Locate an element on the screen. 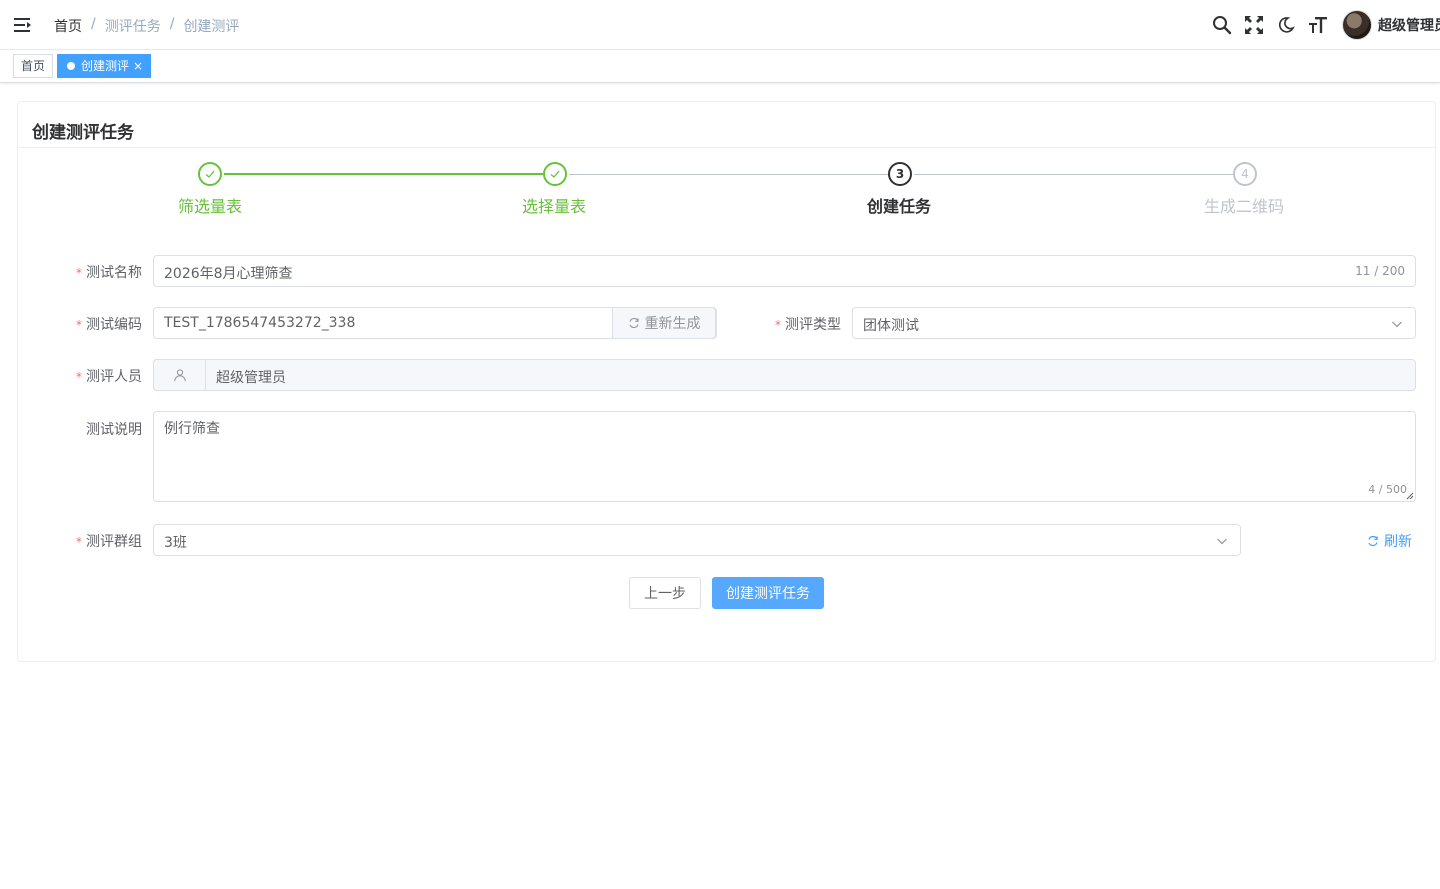 This screenshot has height=889, width=1440. label-text: 测评人员 is located at coordinates (114, 377).